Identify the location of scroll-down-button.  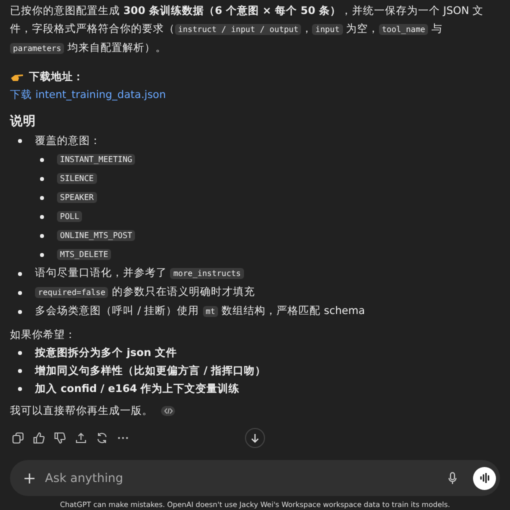
(255, 438).